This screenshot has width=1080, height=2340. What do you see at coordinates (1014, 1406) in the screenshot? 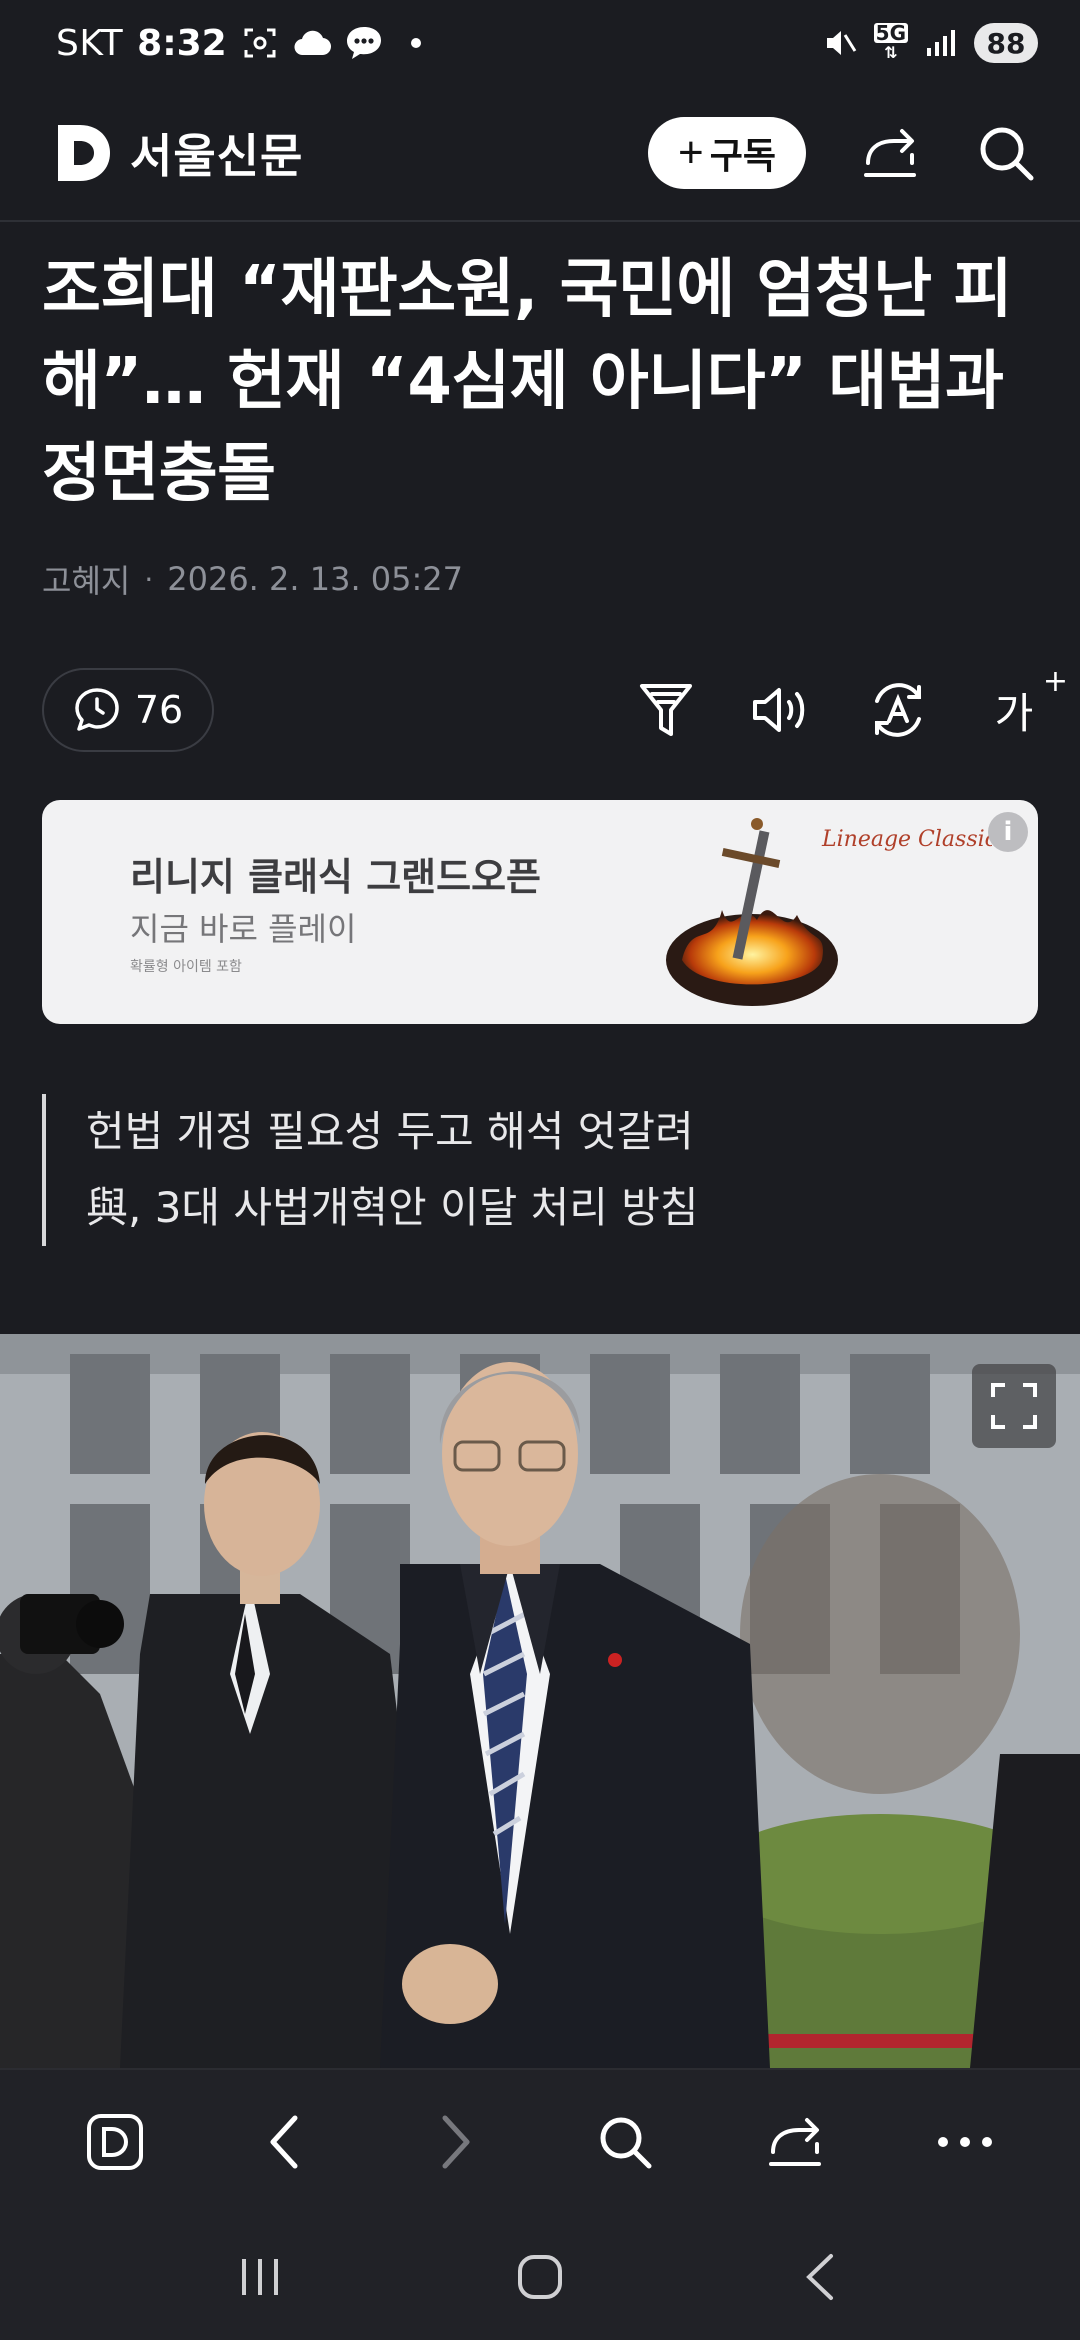
I see `fullscreen-icon` at bounding box center [1014, 1406].